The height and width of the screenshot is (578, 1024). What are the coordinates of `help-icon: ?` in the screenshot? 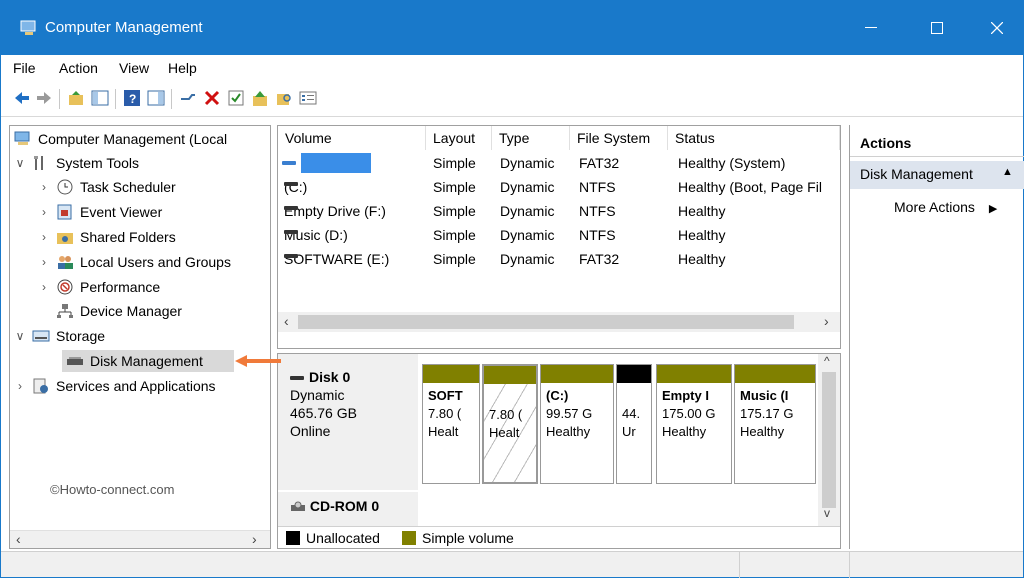 It's located at (132, 98).